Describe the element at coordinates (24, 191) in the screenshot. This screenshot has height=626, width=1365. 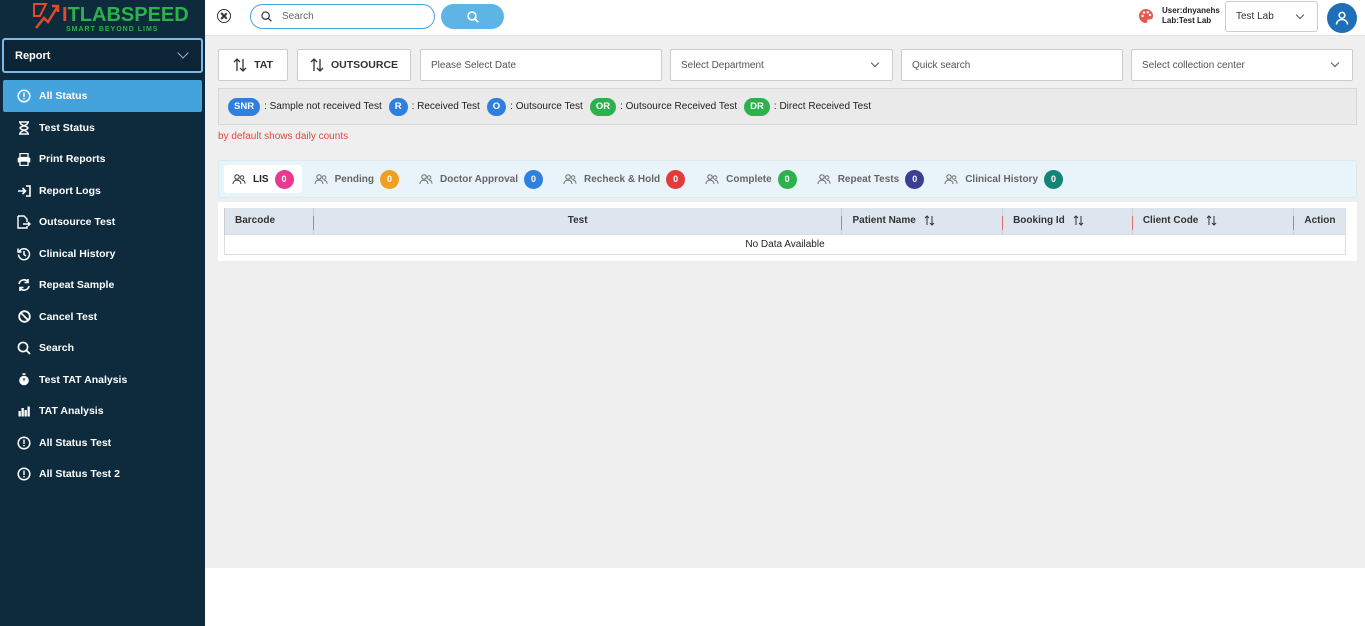
I see `sign-in-icon` at that location.